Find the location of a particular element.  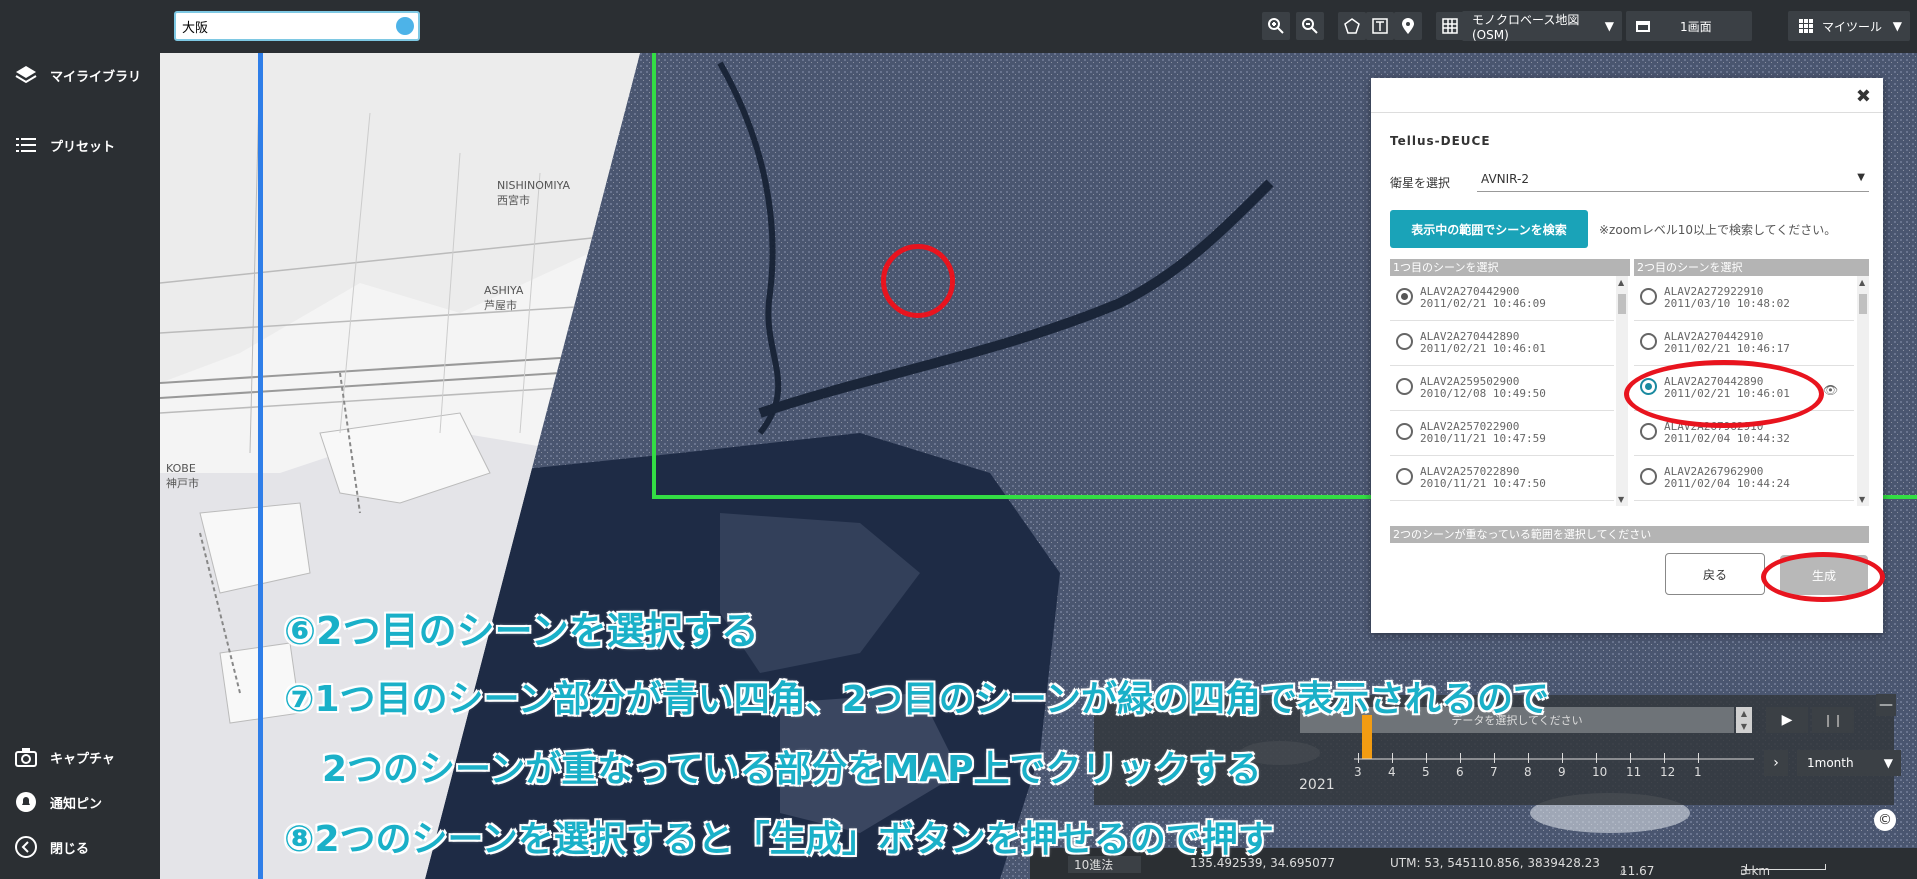

grid-button is located at coordinates (1450, 26).